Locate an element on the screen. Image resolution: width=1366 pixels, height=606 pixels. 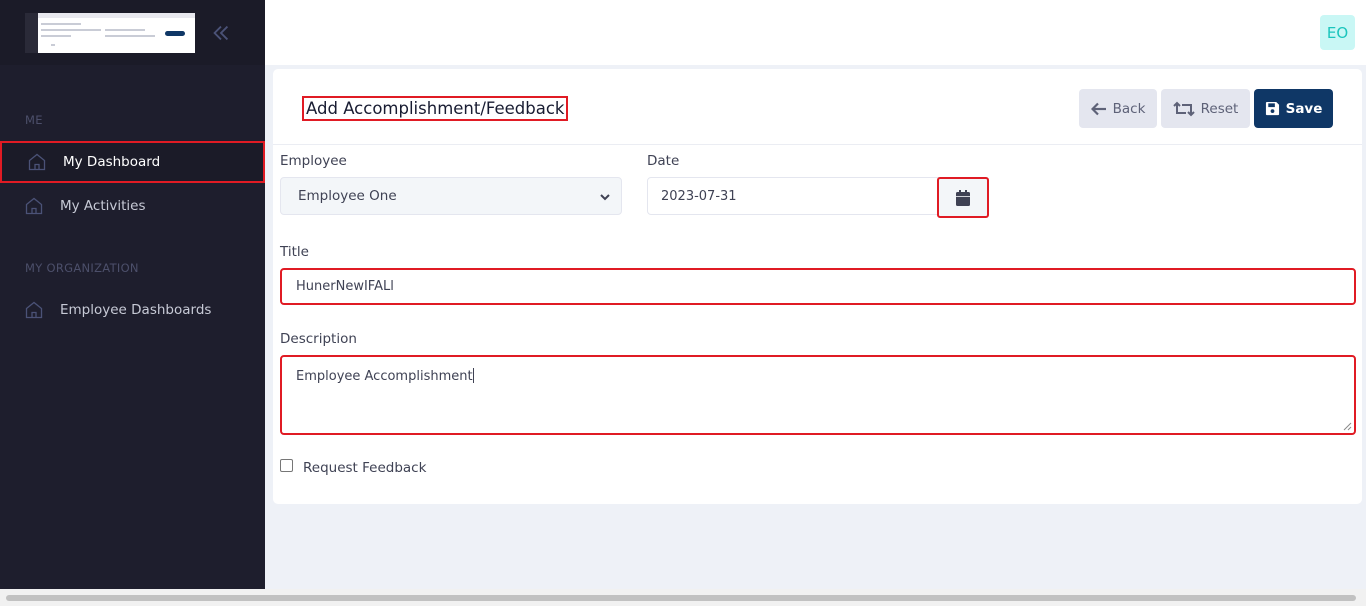
title-label: Title is located at coordinates (294, 252).